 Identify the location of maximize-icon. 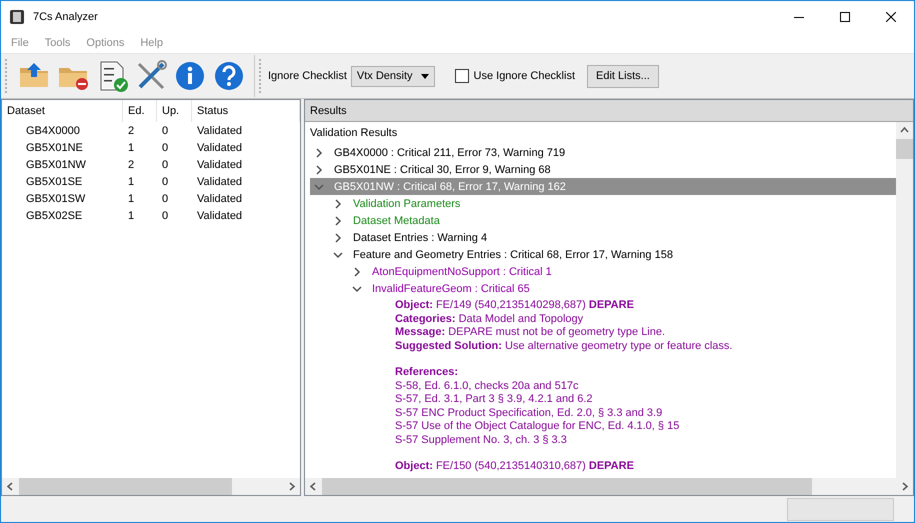
(845, 17).